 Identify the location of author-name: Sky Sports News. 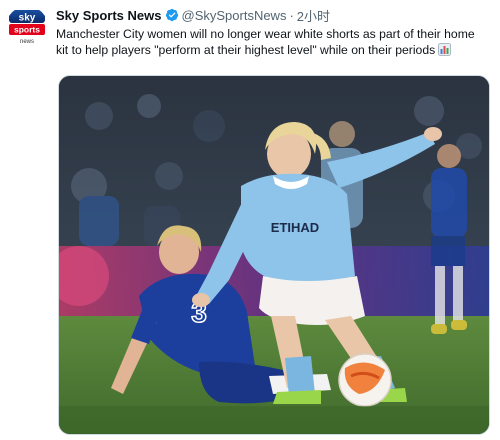
(109, 15).